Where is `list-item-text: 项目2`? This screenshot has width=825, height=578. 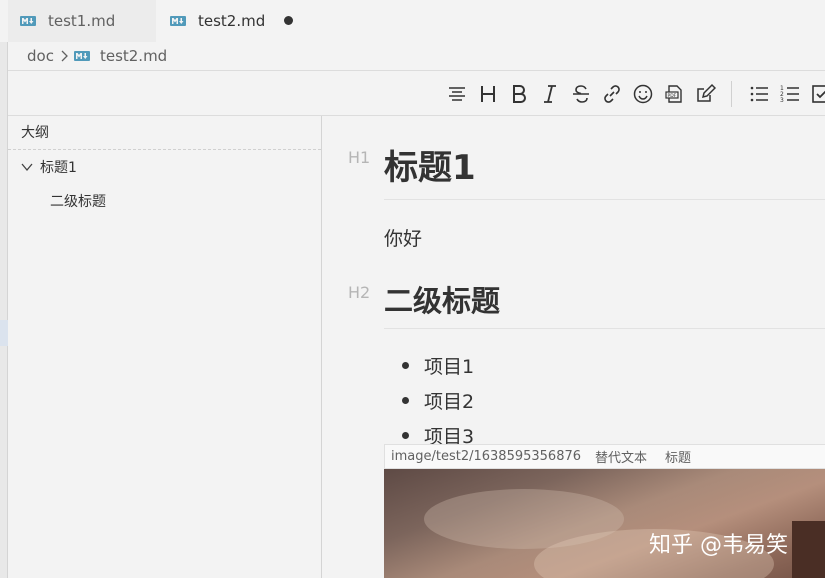
list-item-text: 项目2 is located at coordinates (449, 402).